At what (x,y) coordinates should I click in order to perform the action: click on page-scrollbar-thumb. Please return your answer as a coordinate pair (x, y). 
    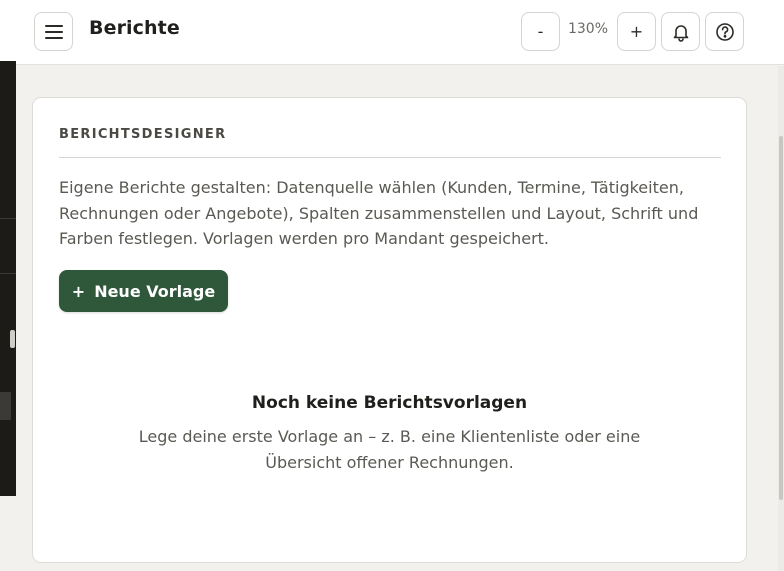
    Looking at the image, I should click on (781, 318).